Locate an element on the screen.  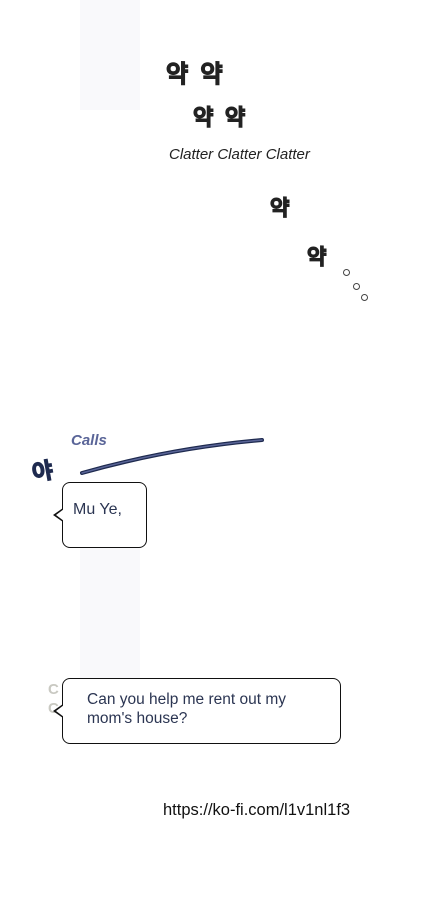
kofi-link: https://ko-fi.com/l1v1nl1f3 is located at coordinates (256, 810).